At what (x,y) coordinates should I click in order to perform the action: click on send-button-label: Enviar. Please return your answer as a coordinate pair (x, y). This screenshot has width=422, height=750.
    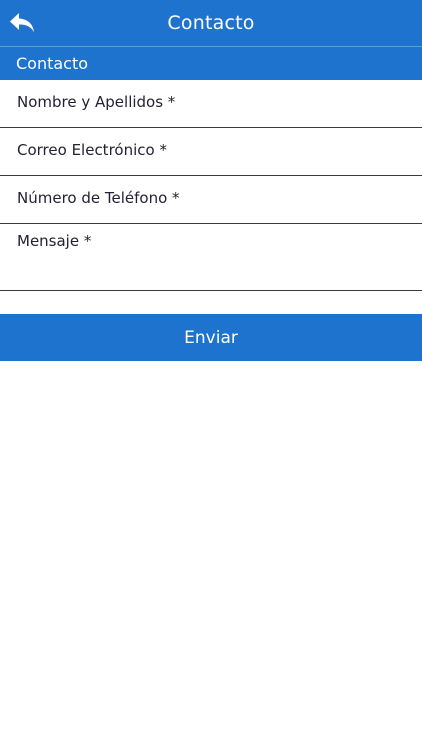
    Looking at the image, I should click on (211, 337).